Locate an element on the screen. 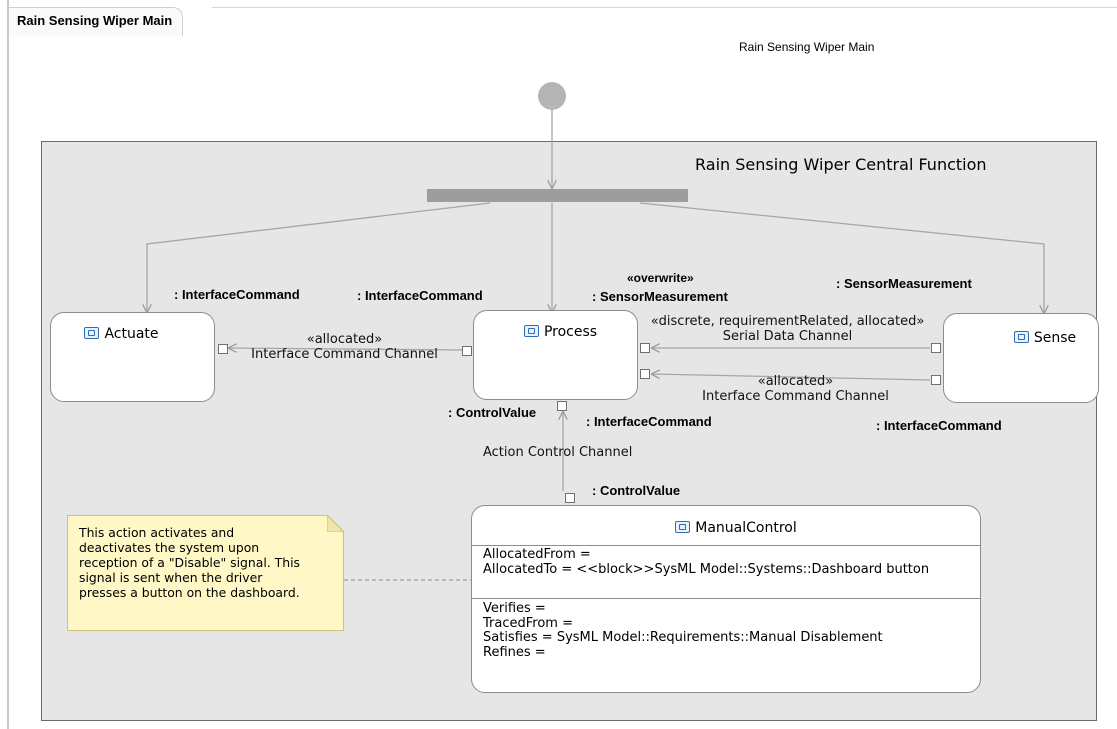  process-command-flow-name: Interface Command Channel is located at coordinates (795, 396).